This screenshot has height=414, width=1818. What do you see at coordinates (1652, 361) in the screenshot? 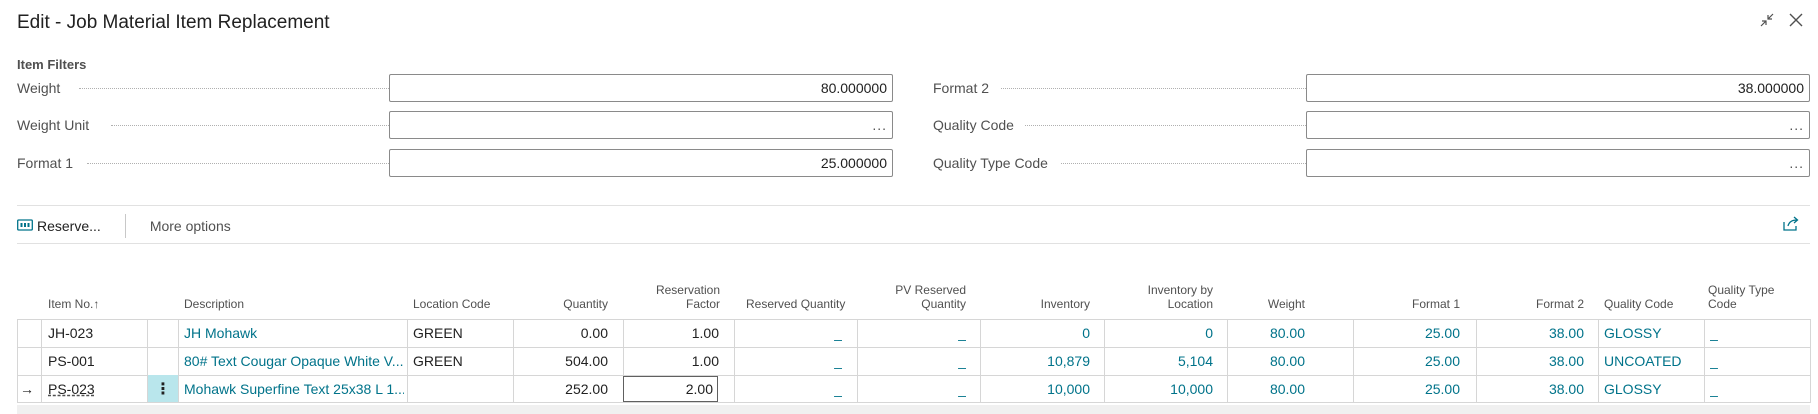
I see `cell-quality-code: UNCOATED` at bounding box center [1652, 361].